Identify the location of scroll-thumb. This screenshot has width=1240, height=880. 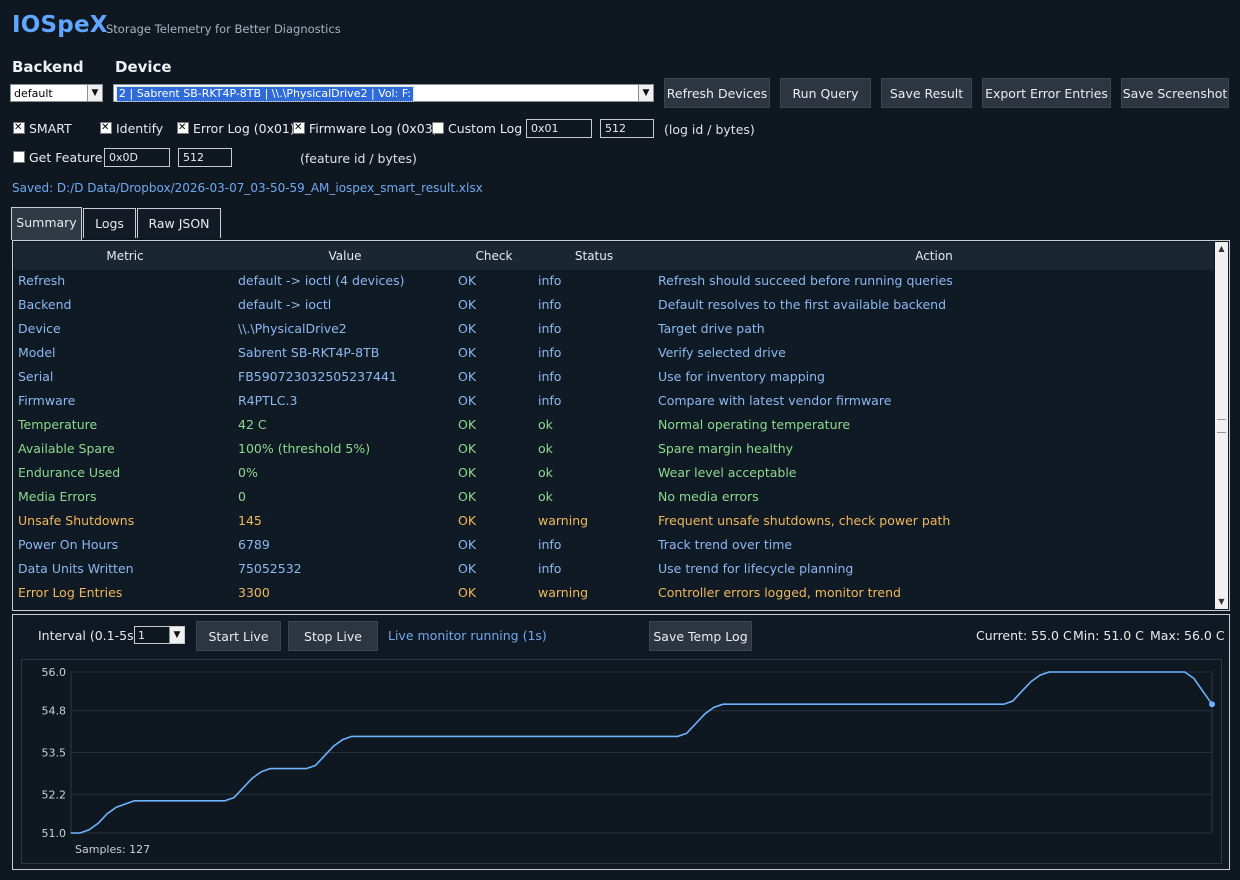
(1221, 426).